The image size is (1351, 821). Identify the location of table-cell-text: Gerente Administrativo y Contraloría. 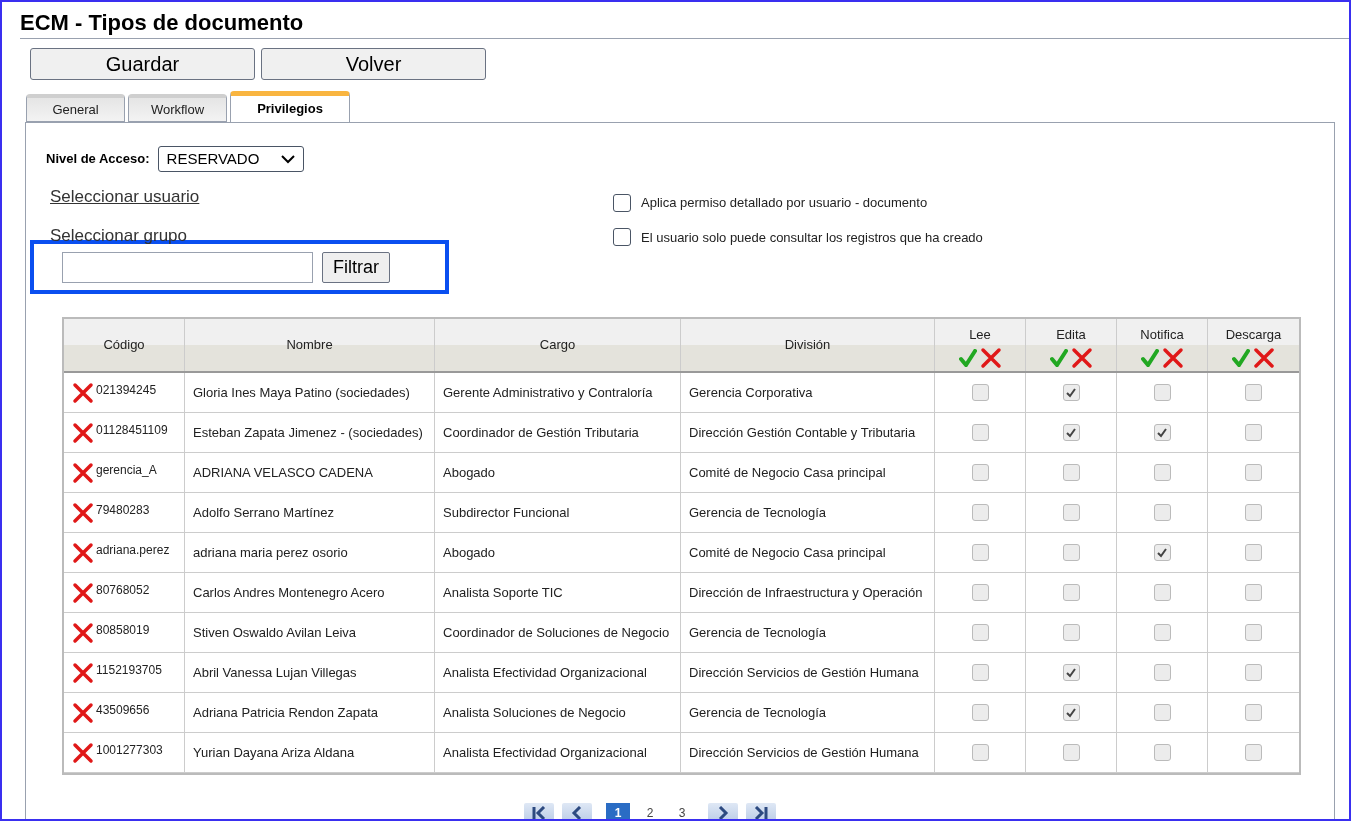
(548, 392).